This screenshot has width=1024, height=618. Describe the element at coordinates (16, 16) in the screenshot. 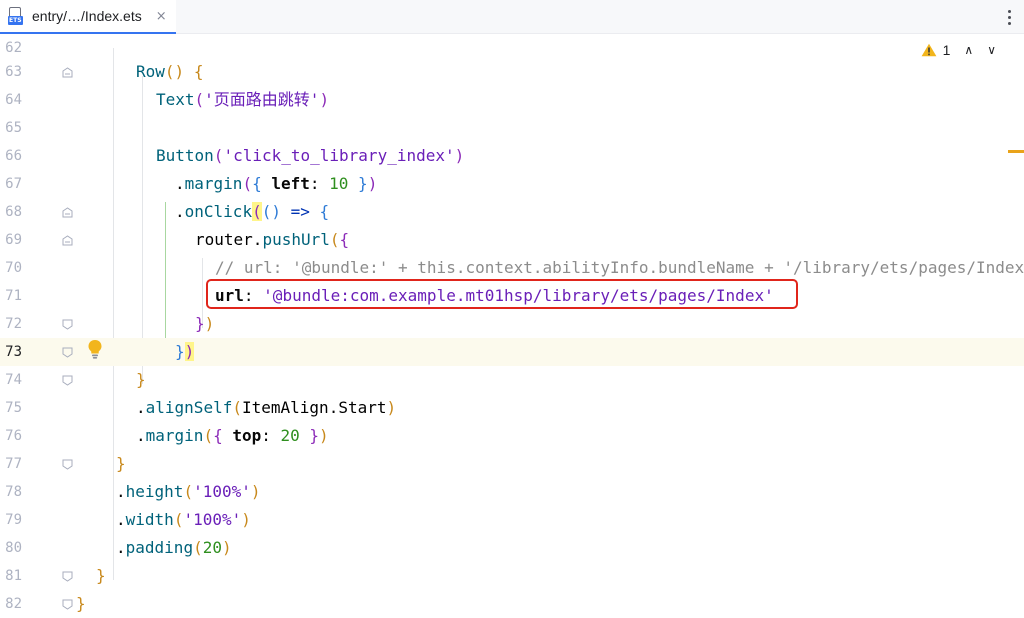

I see `ets-file-icon: ETS` at that location.